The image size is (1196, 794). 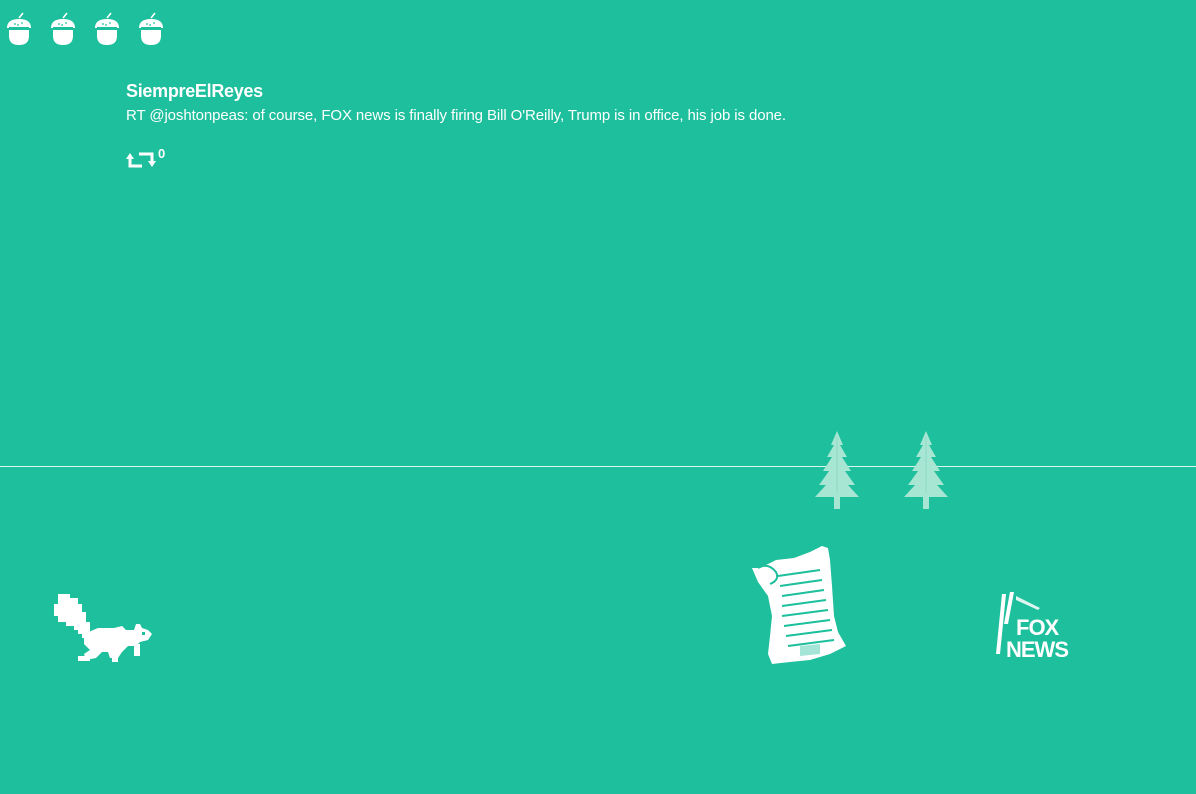 What do you see at coordinates (799, 605) in the screenshot?
I see `newspaper-obstacle` at bounding box center [799, 605].